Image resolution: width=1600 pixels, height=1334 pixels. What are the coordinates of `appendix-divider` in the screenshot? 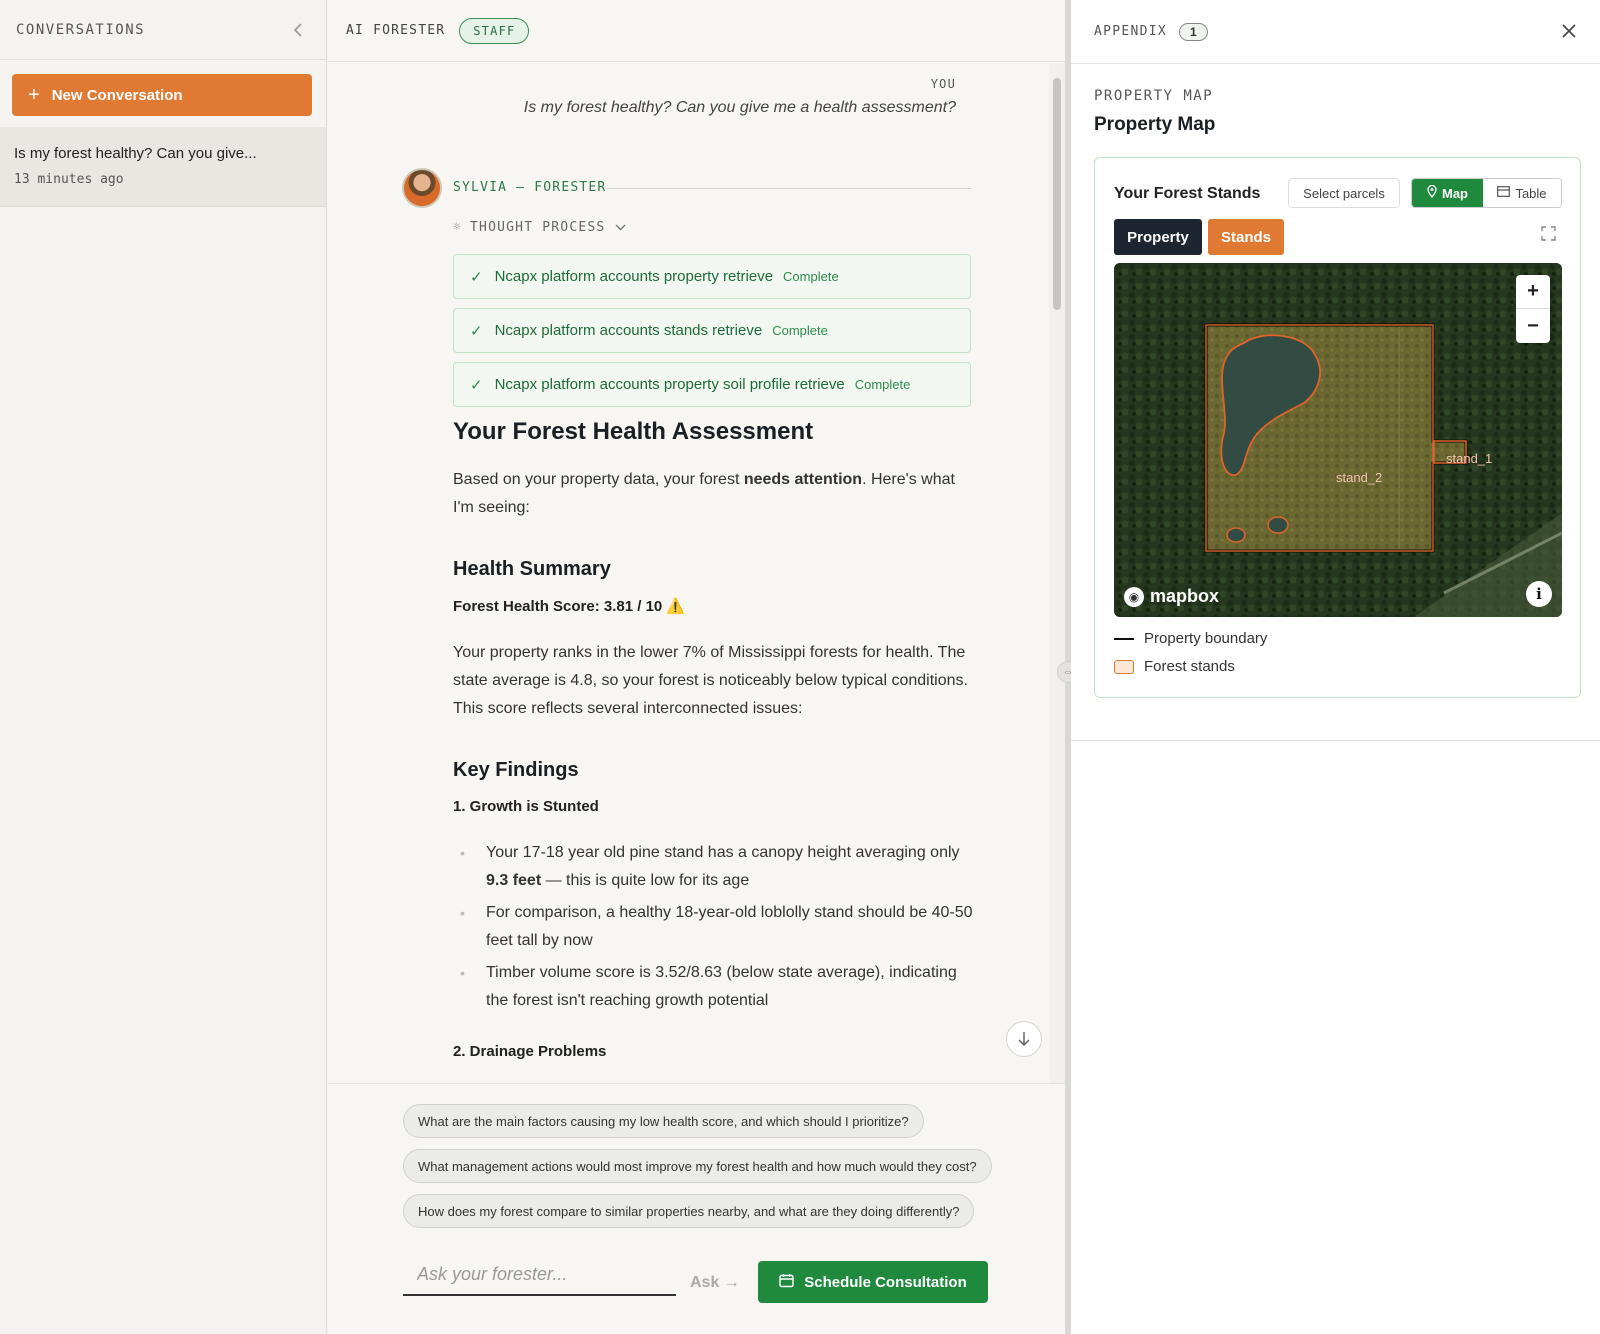 It's located at (1335, 740).